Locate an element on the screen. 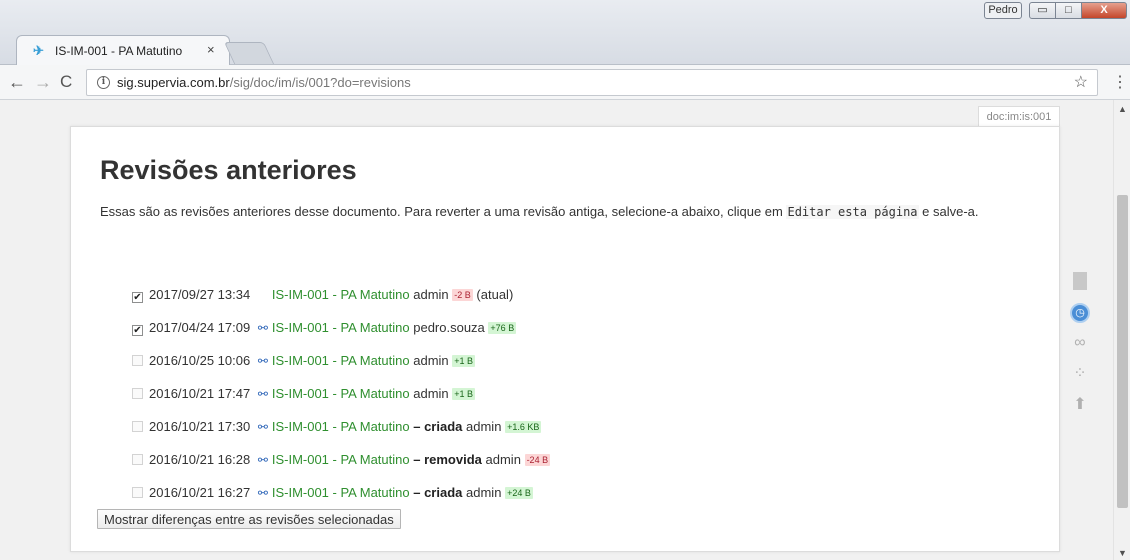 The width and height of the screenshot is (1130, 560). edit-page-code: Editar esta página is located at coordinates (852, 212).